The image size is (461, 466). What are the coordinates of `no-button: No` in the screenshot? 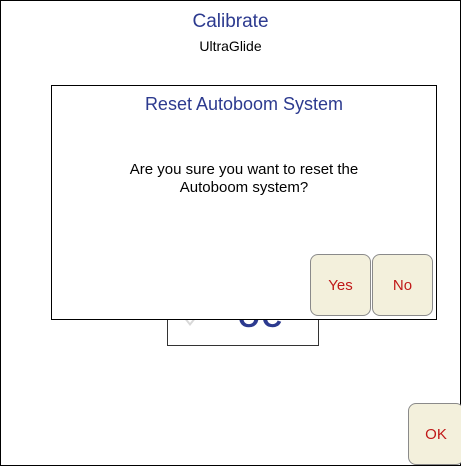 It's located at (402, 285).